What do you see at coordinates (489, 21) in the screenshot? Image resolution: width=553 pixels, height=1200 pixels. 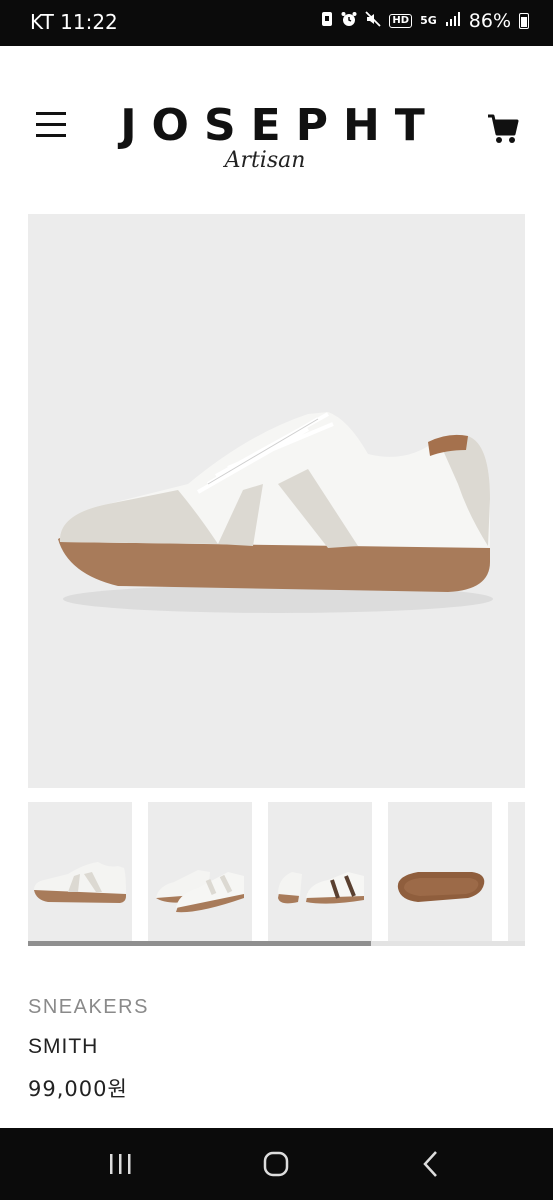 I see `battery-percent: 86%` at bounding box center [489, 21].